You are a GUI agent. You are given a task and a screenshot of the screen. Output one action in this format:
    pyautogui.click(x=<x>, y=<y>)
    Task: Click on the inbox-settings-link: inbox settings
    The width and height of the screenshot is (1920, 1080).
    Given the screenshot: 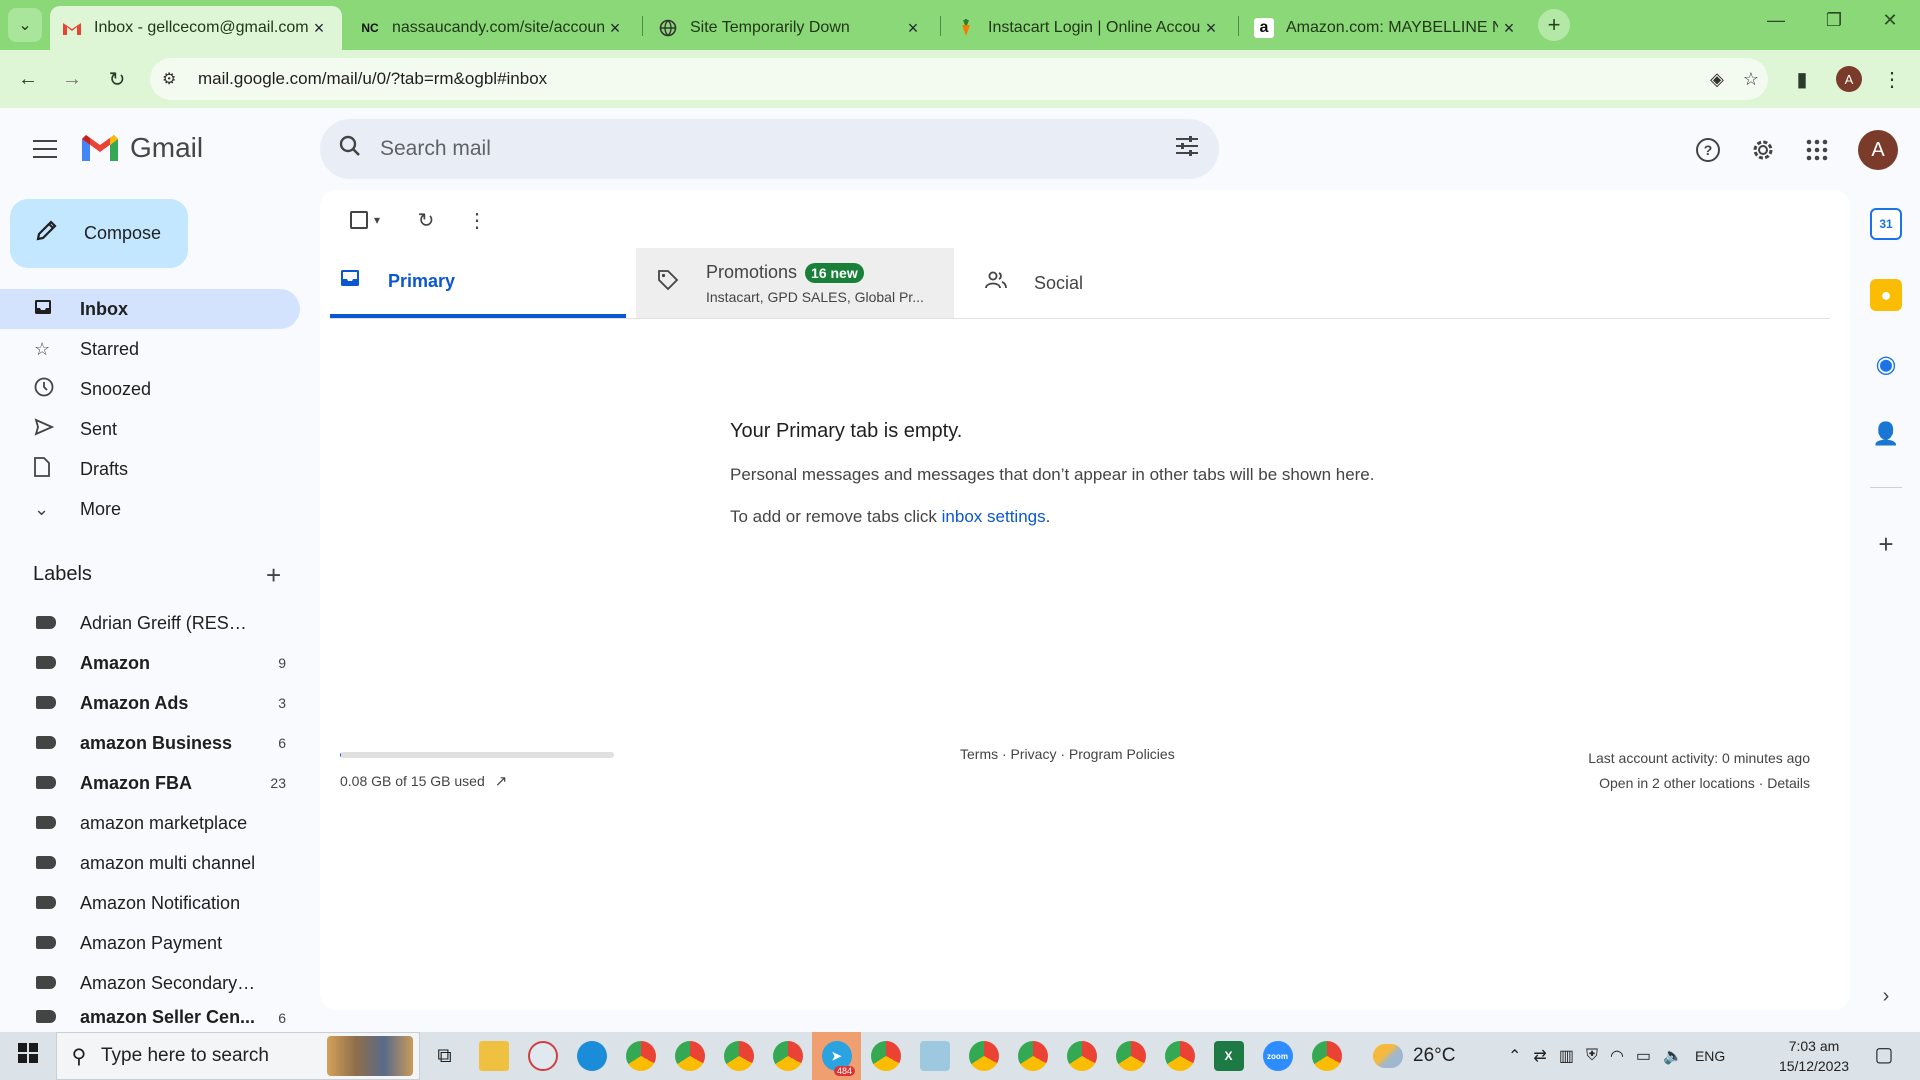 What is the action you would take?
    pyautogui.click(x=994, y=516)
    